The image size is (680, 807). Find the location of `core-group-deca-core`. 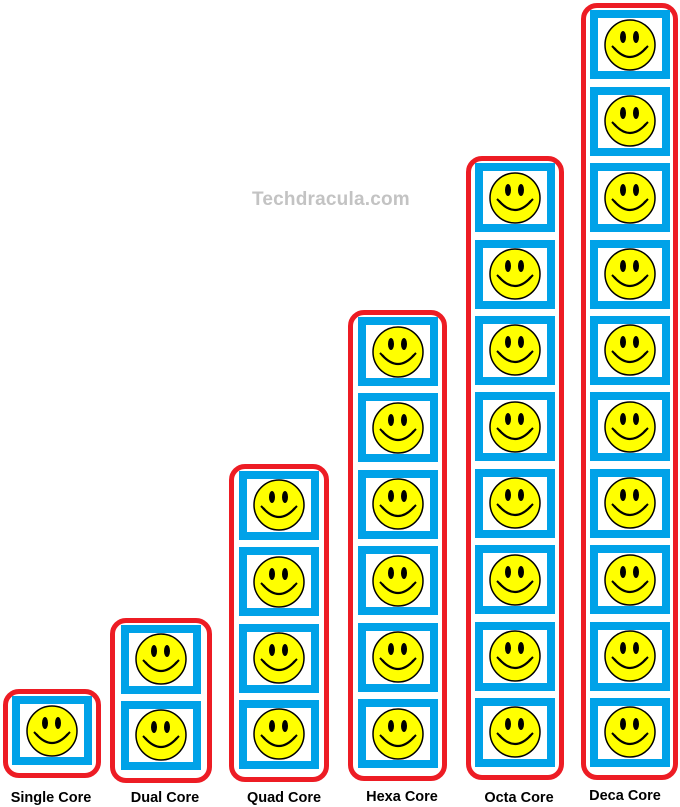

core-group-deca-core is located at coordinates (629, 391).